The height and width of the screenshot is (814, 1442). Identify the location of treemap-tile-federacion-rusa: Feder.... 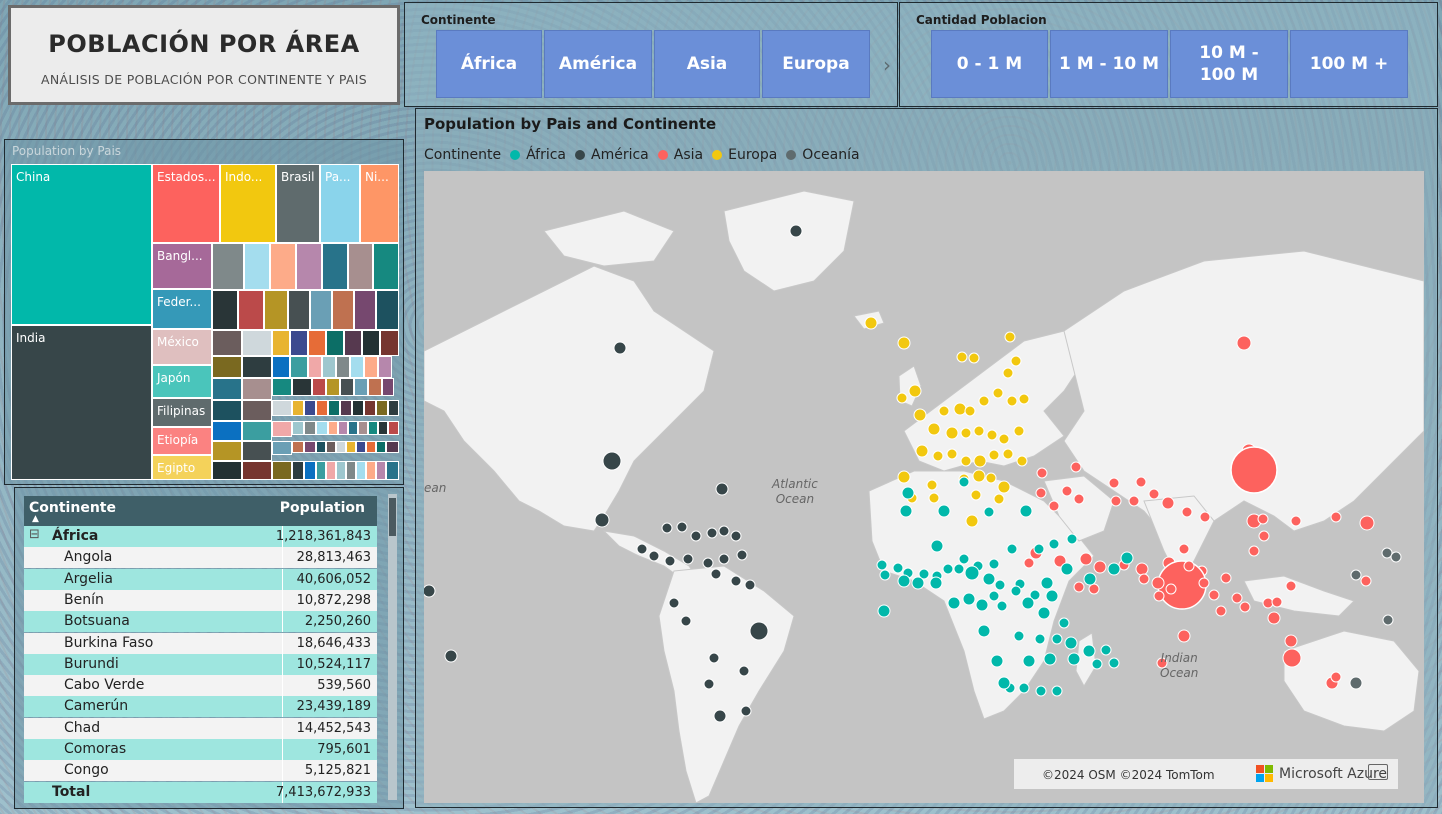
(182, 309).